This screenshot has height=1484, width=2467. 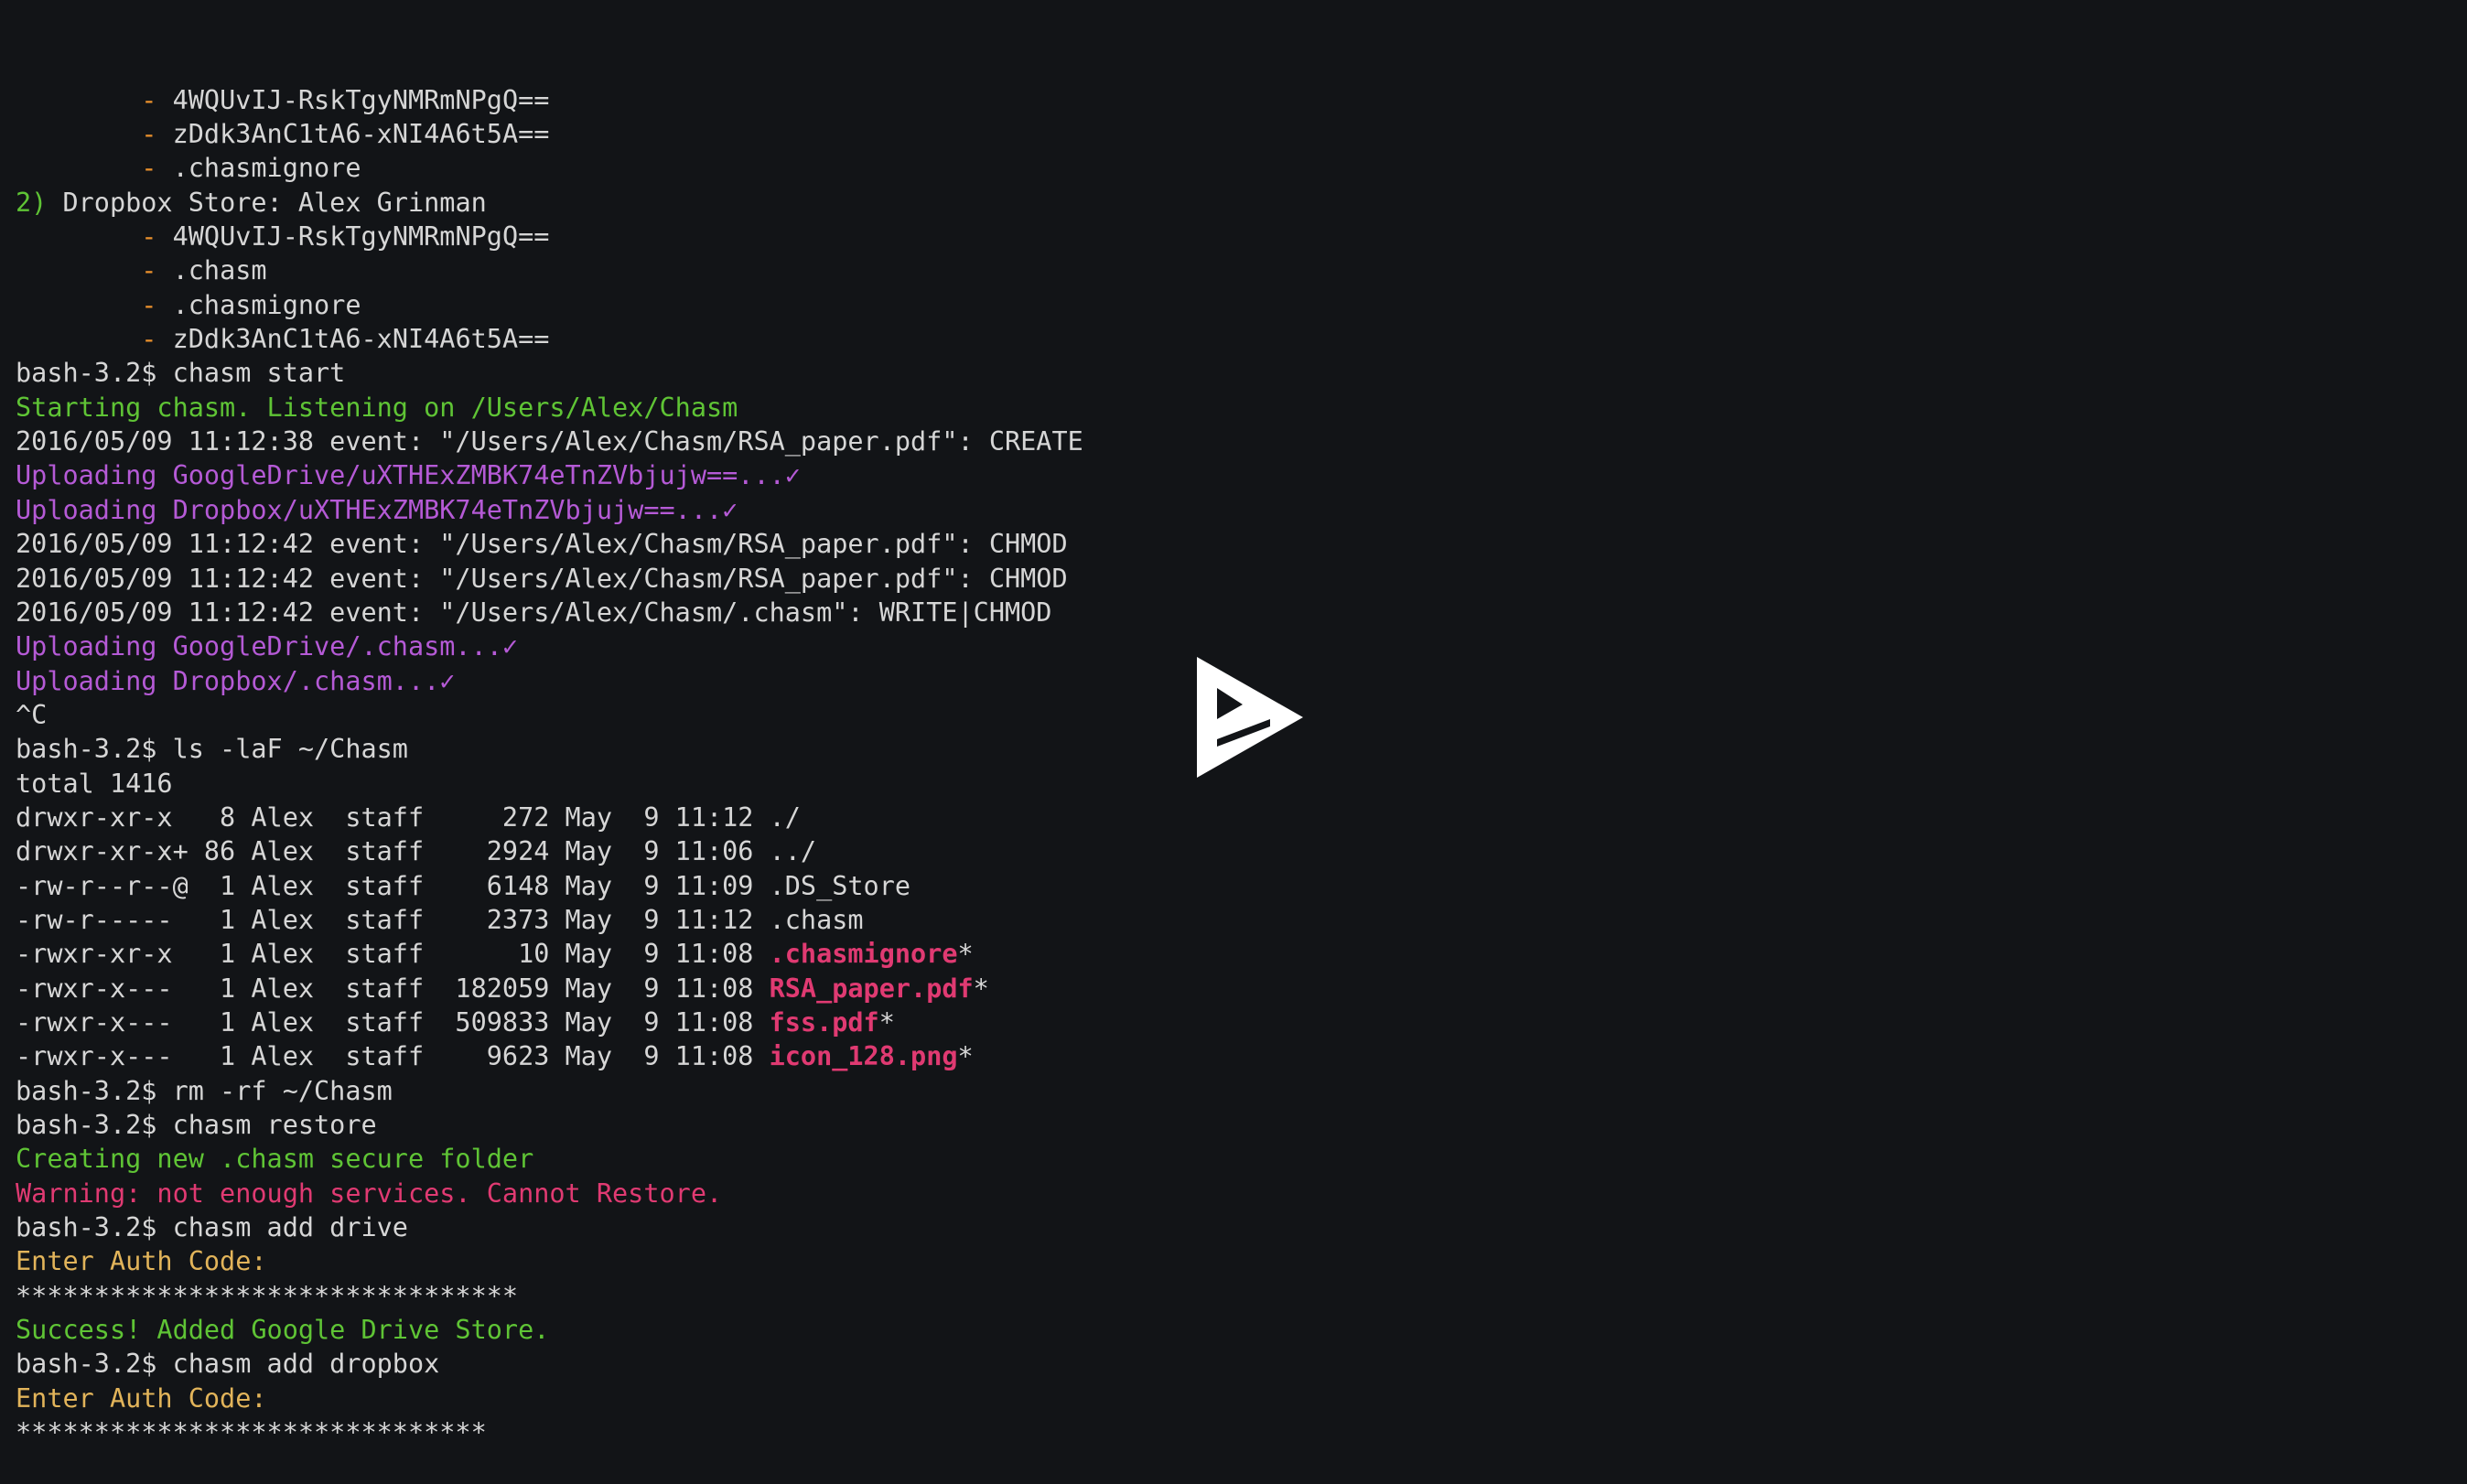 I want to click on terminal-line: Success! Added Google Drive Store., so click(x=1241, y=1330).